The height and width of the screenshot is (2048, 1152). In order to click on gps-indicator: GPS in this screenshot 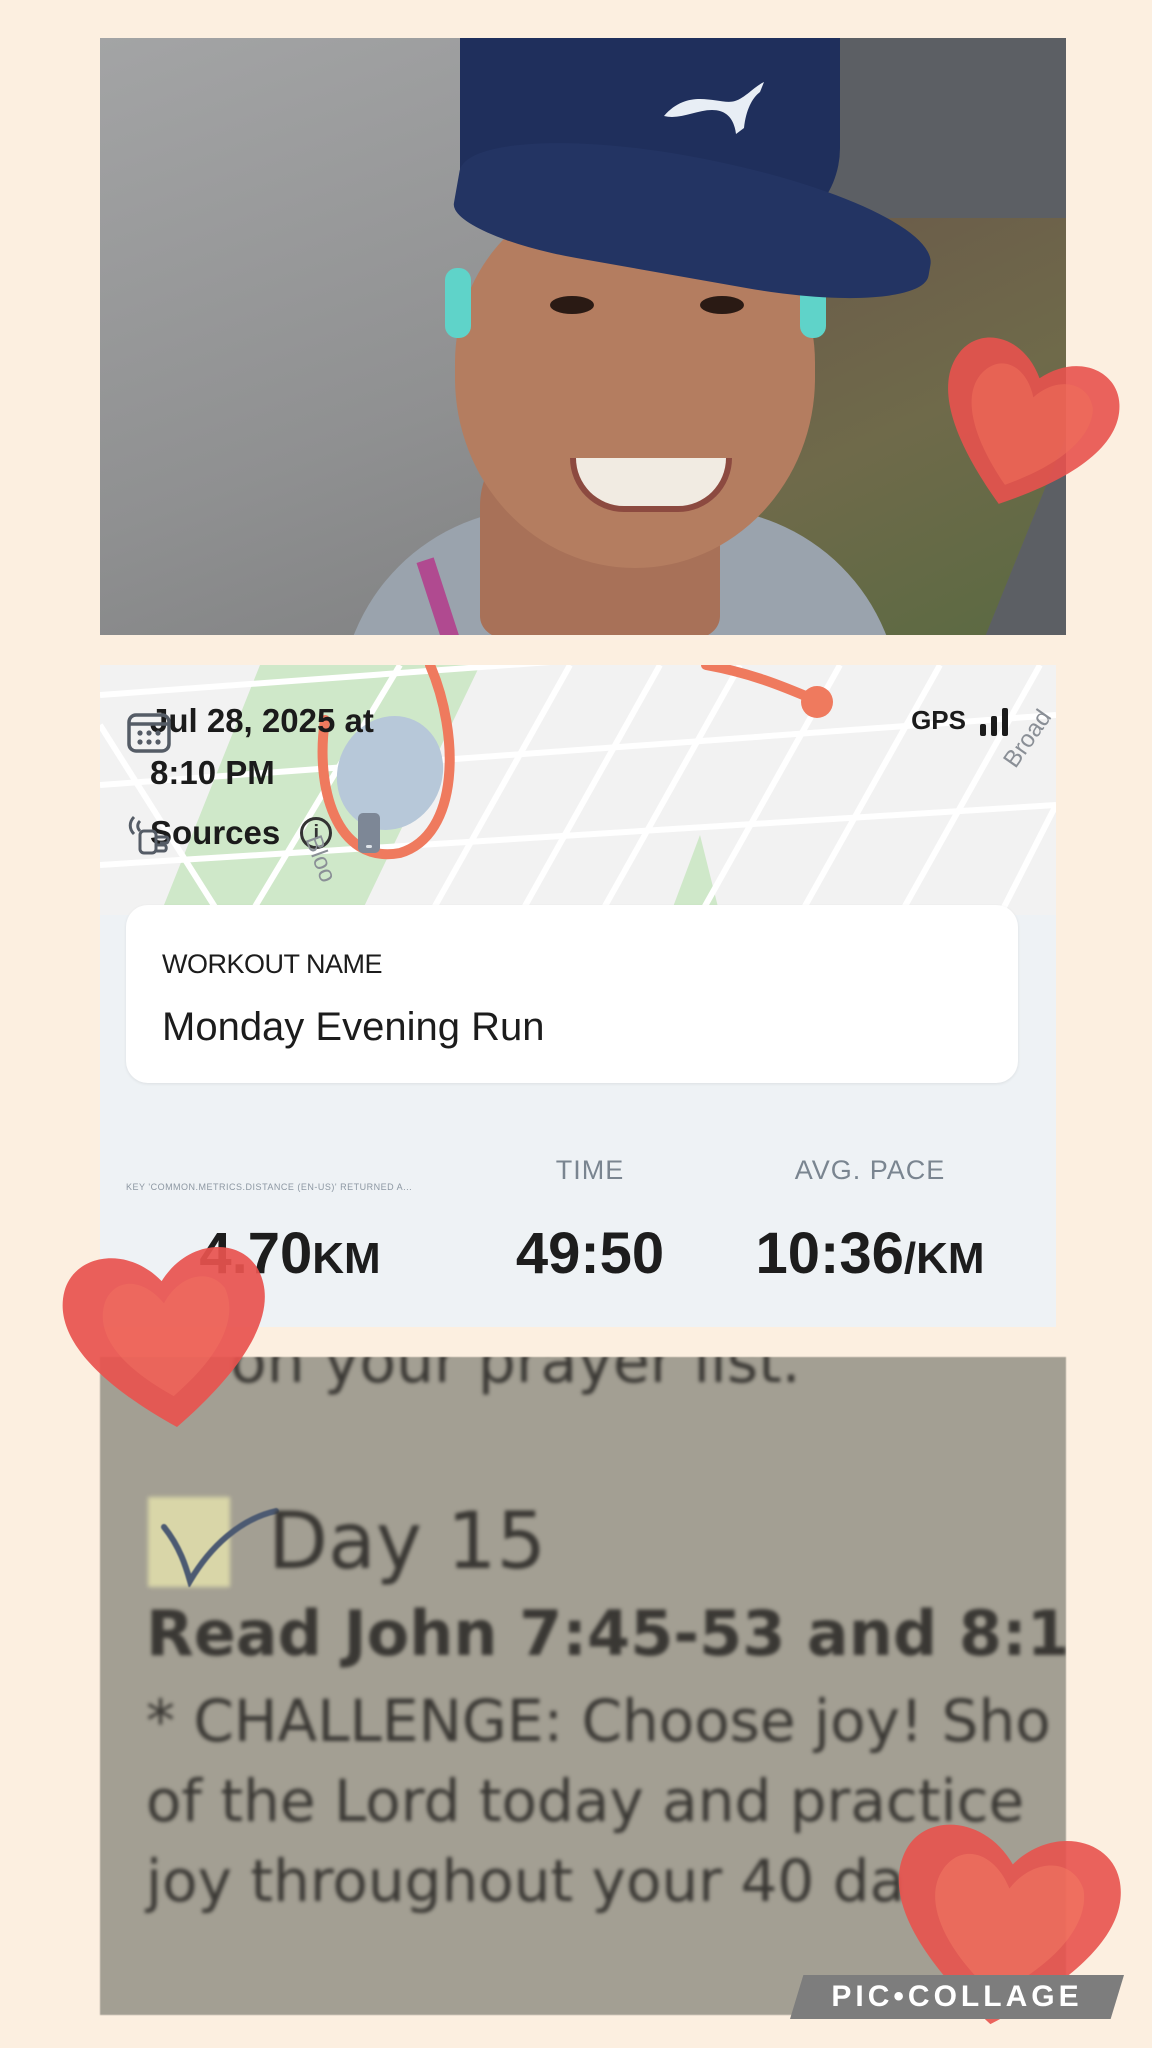, I will do `click(959, 720)`.